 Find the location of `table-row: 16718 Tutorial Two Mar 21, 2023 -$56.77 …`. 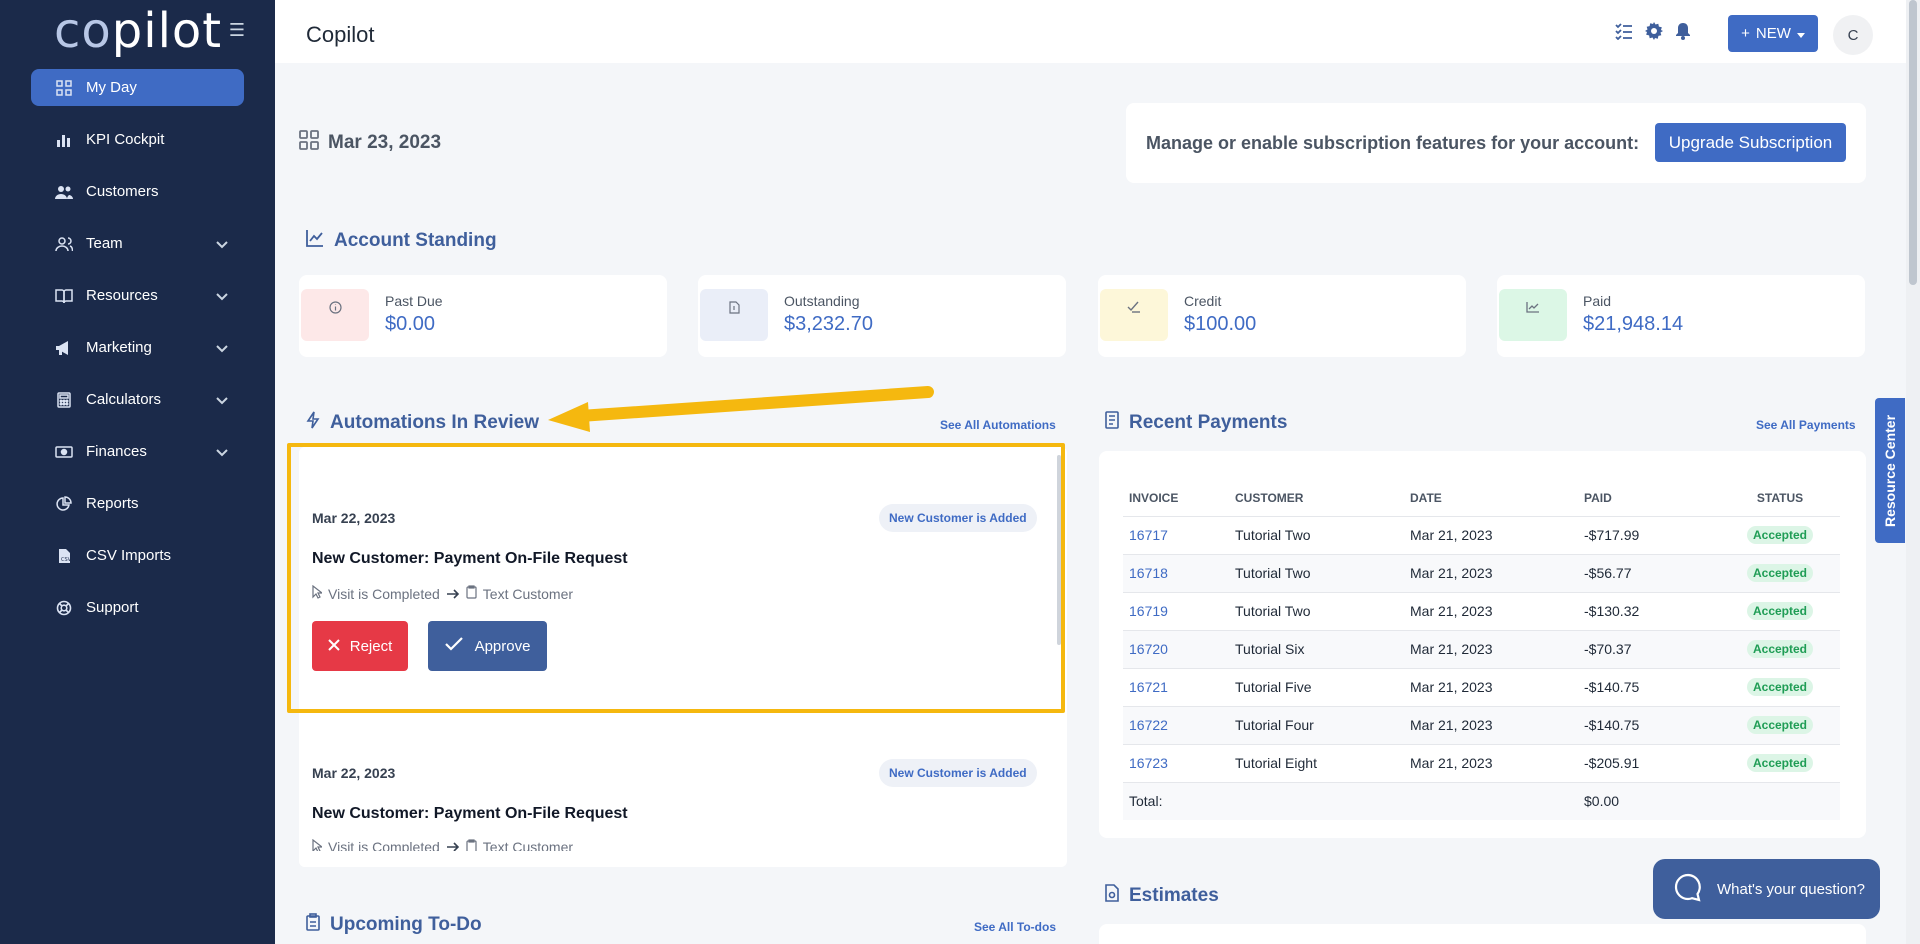

table-row: 16718 Tutorial Two Mar 21, 2023 -$56.77 … is located at coordinates (1481, 573).